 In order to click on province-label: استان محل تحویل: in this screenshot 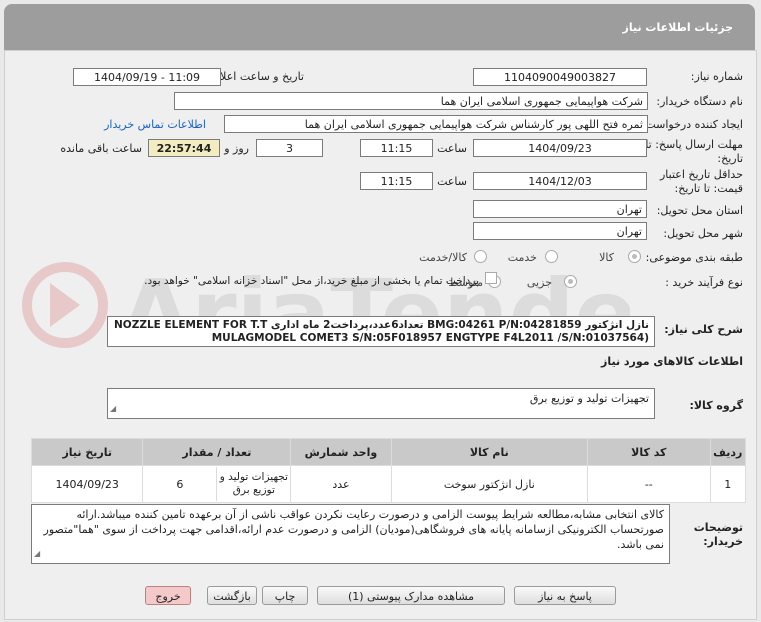, I will do `click(699, 210)`.